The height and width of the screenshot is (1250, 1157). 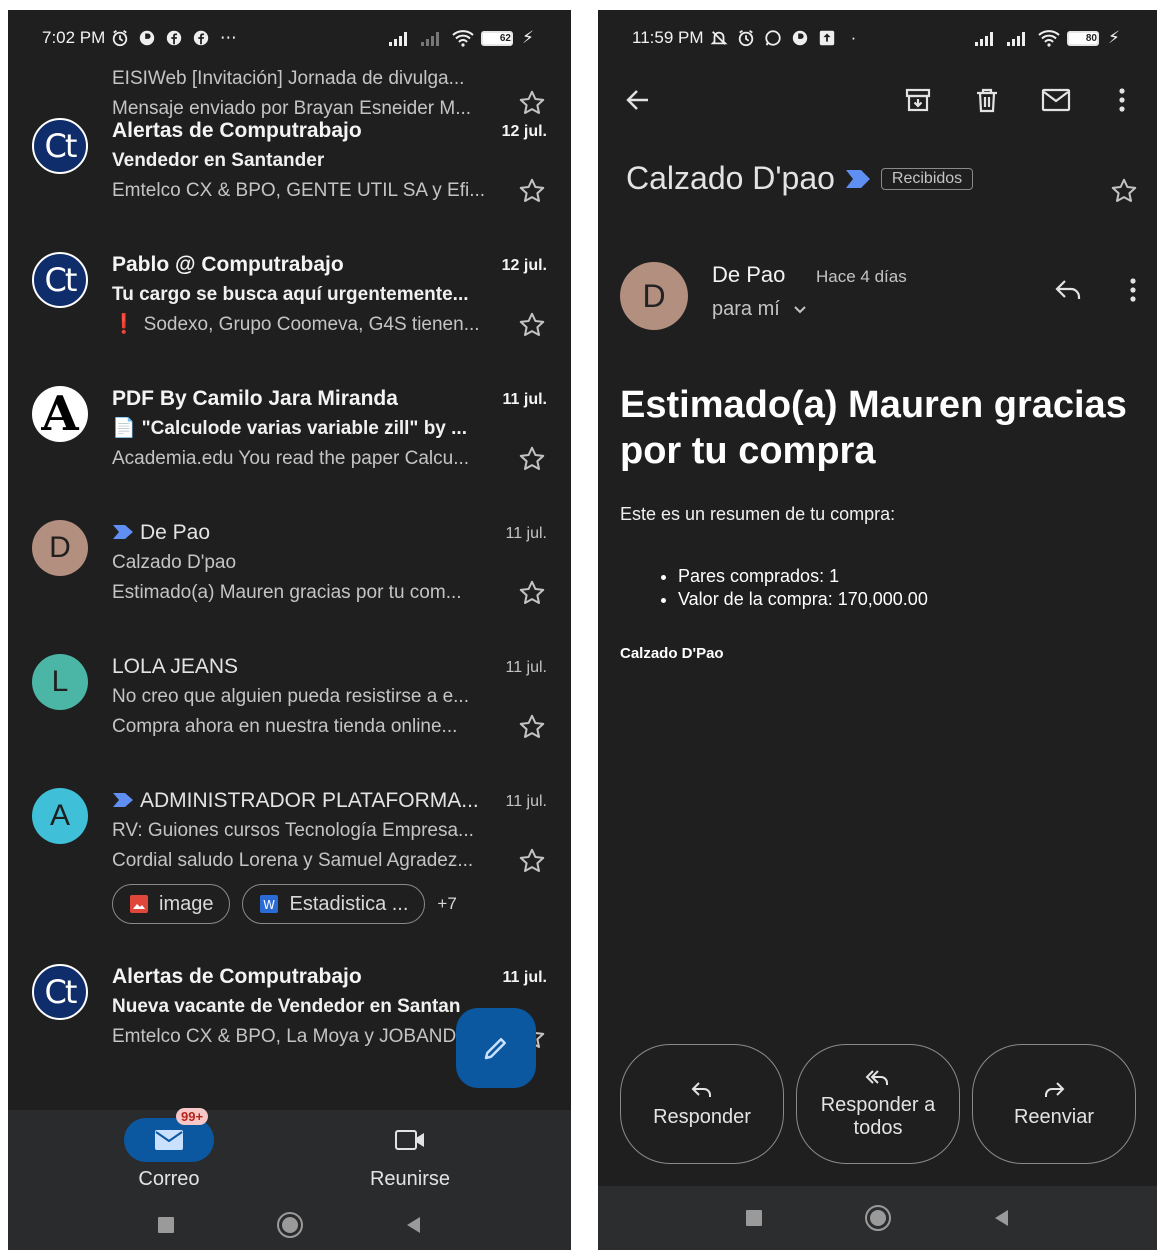 I want to click on summary-item: Pares comprados: 1, so click(x=903, y=576).